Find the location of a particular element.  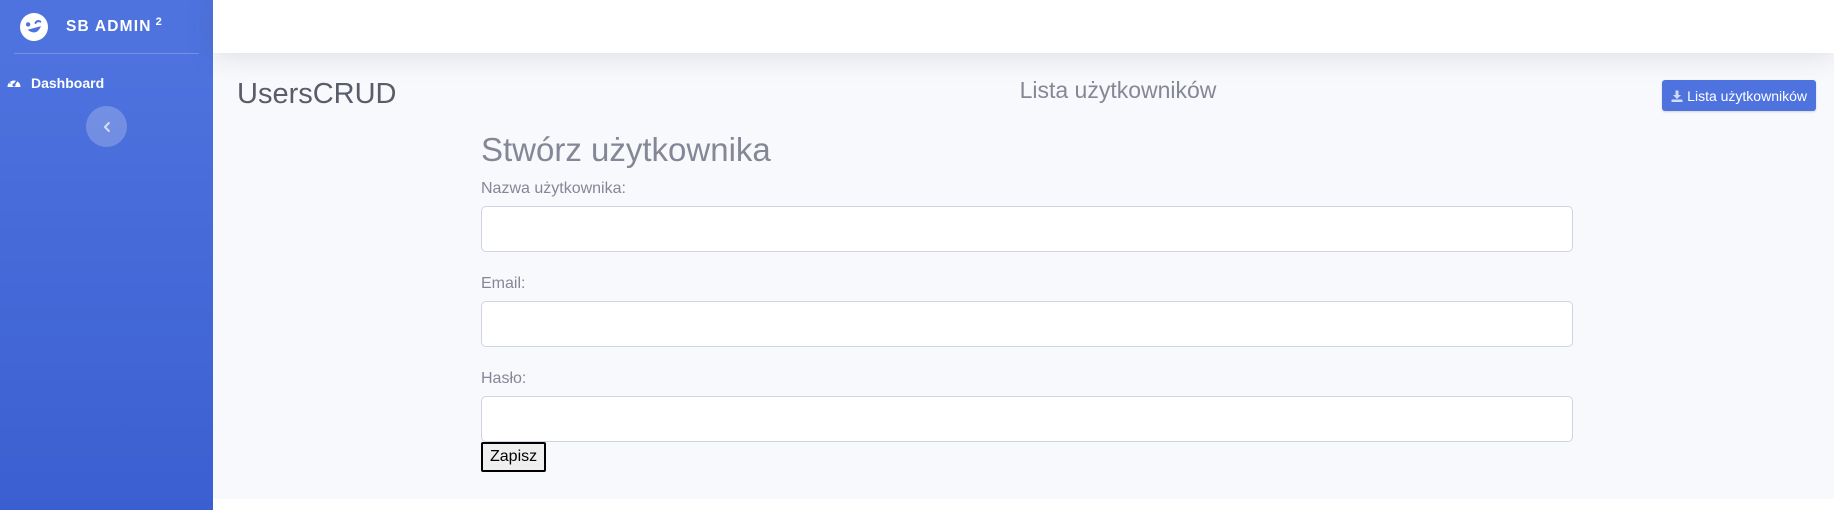

user-list-button: Lista użytkowników is located at coordinates (1739, 95).